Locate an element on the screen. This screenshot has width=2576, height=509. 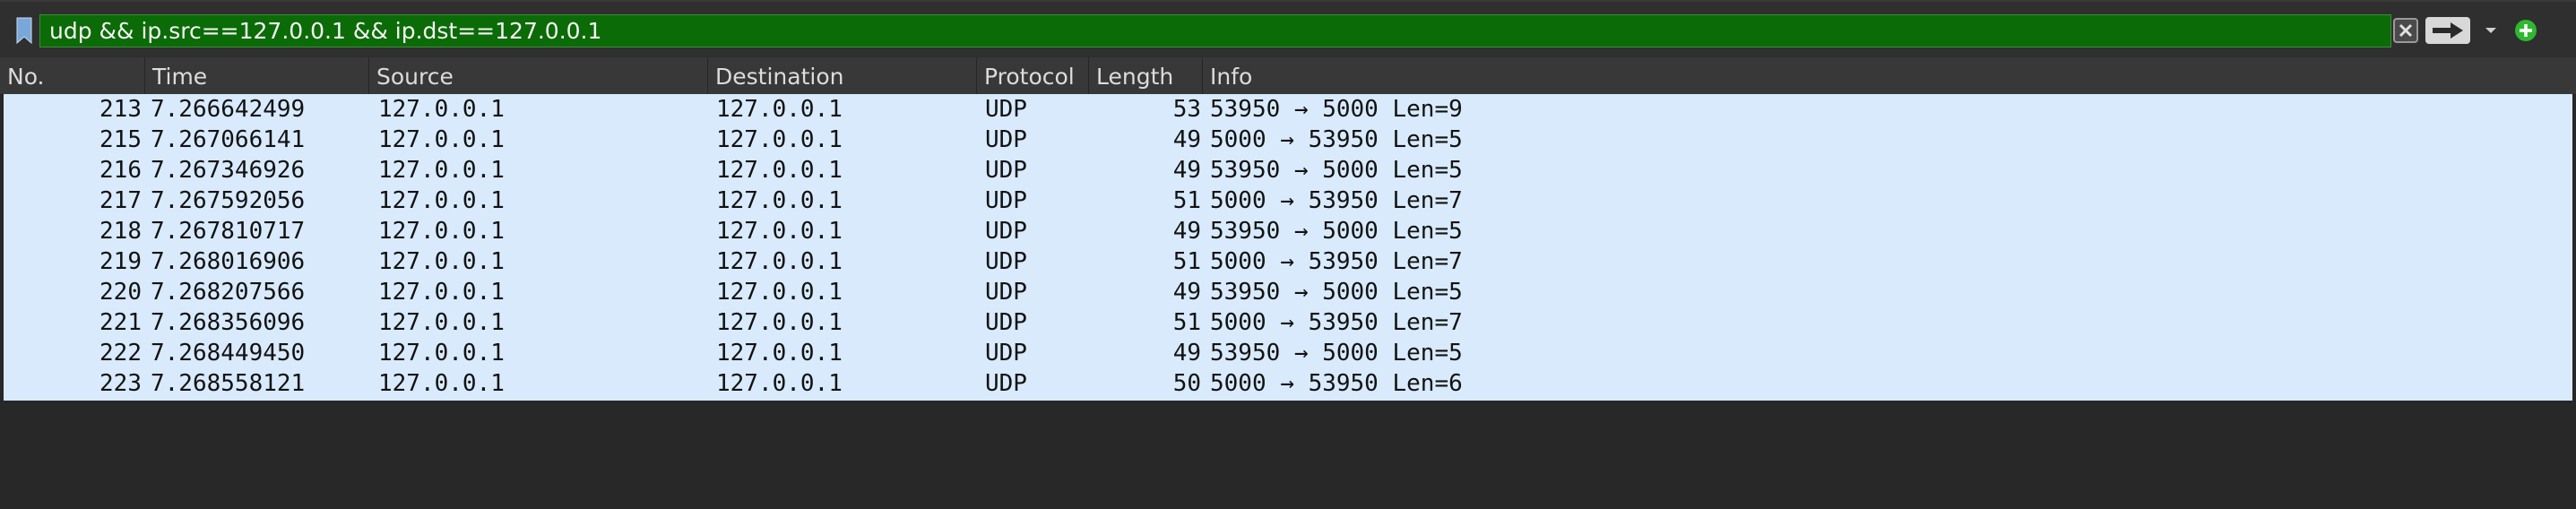
packet-time: 7.268016906 is located at coordinates (228, 261).